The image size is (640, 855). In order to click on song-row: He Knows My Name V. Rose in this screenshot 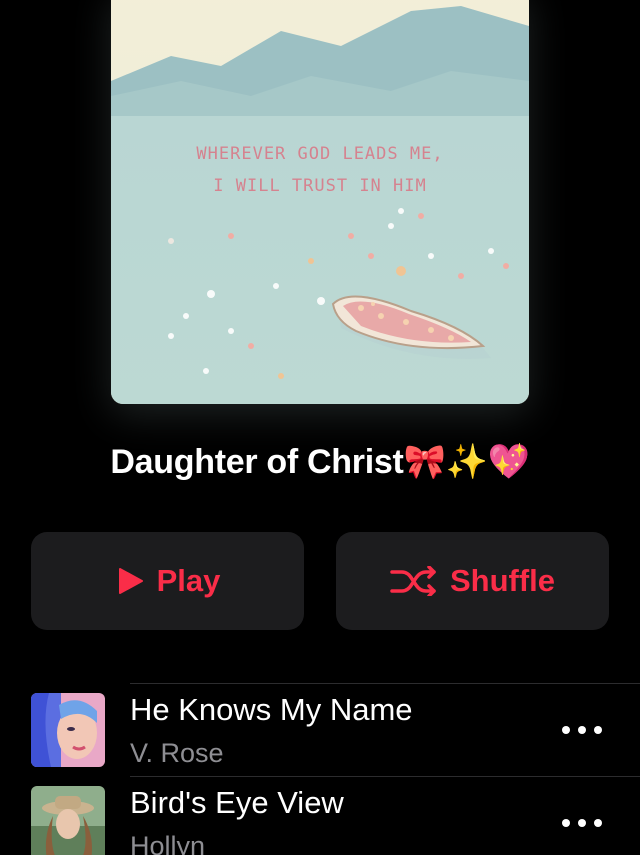, I will do `click(320, 730)`.